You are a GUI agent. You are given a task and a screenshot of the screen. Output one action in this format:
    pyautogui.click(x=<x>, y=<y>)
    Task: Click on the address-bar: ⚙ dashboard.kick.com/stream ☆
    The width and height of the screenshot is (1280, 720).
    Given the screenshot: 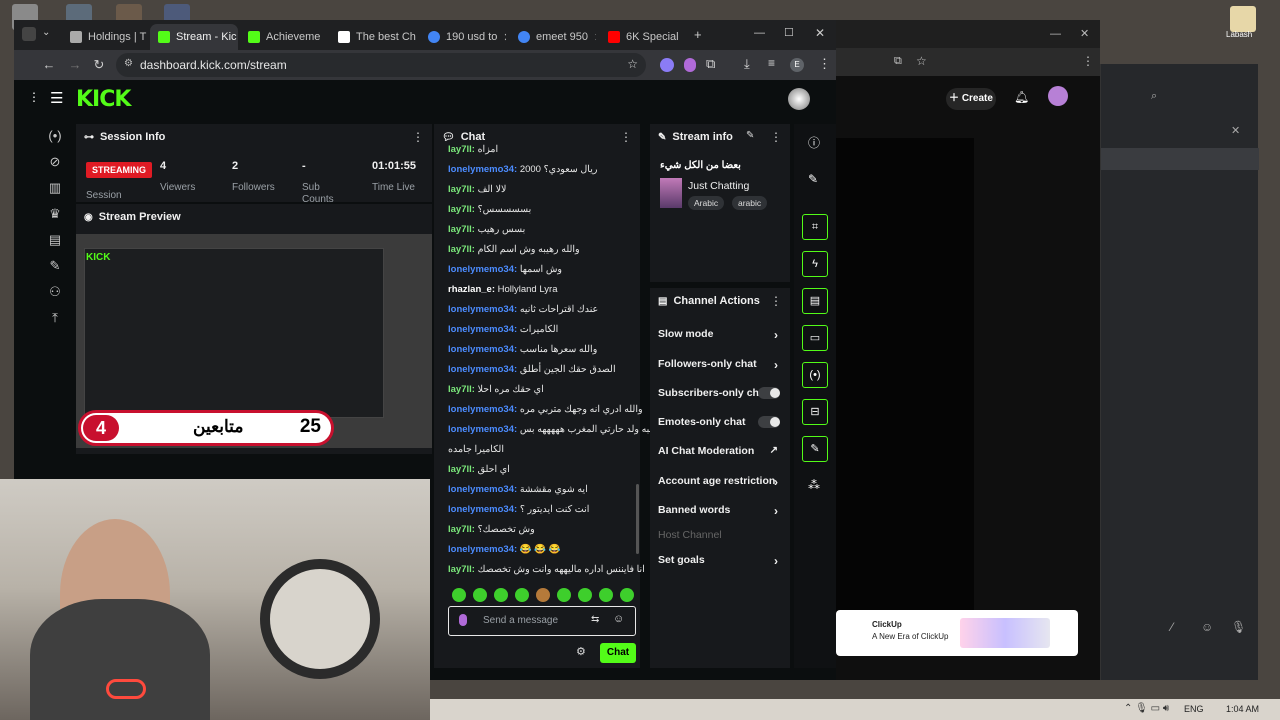 What is the action you would take?
    pyautogui.click(x=381, y=65)
    